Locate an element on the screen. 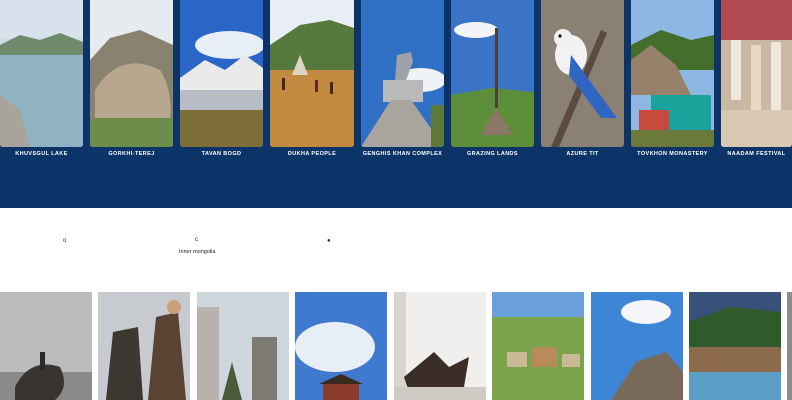 This screenshot has height=400, width=792. card-naadam-festival is located at coordinates (756, 73).